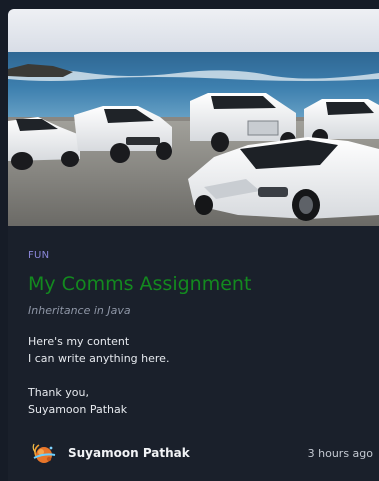 The width and height of the screenshot is (379, 481). Describe the element at coordinates (99, 358) in the screenshot. I see `content-line: I can write anything here.` at that location.